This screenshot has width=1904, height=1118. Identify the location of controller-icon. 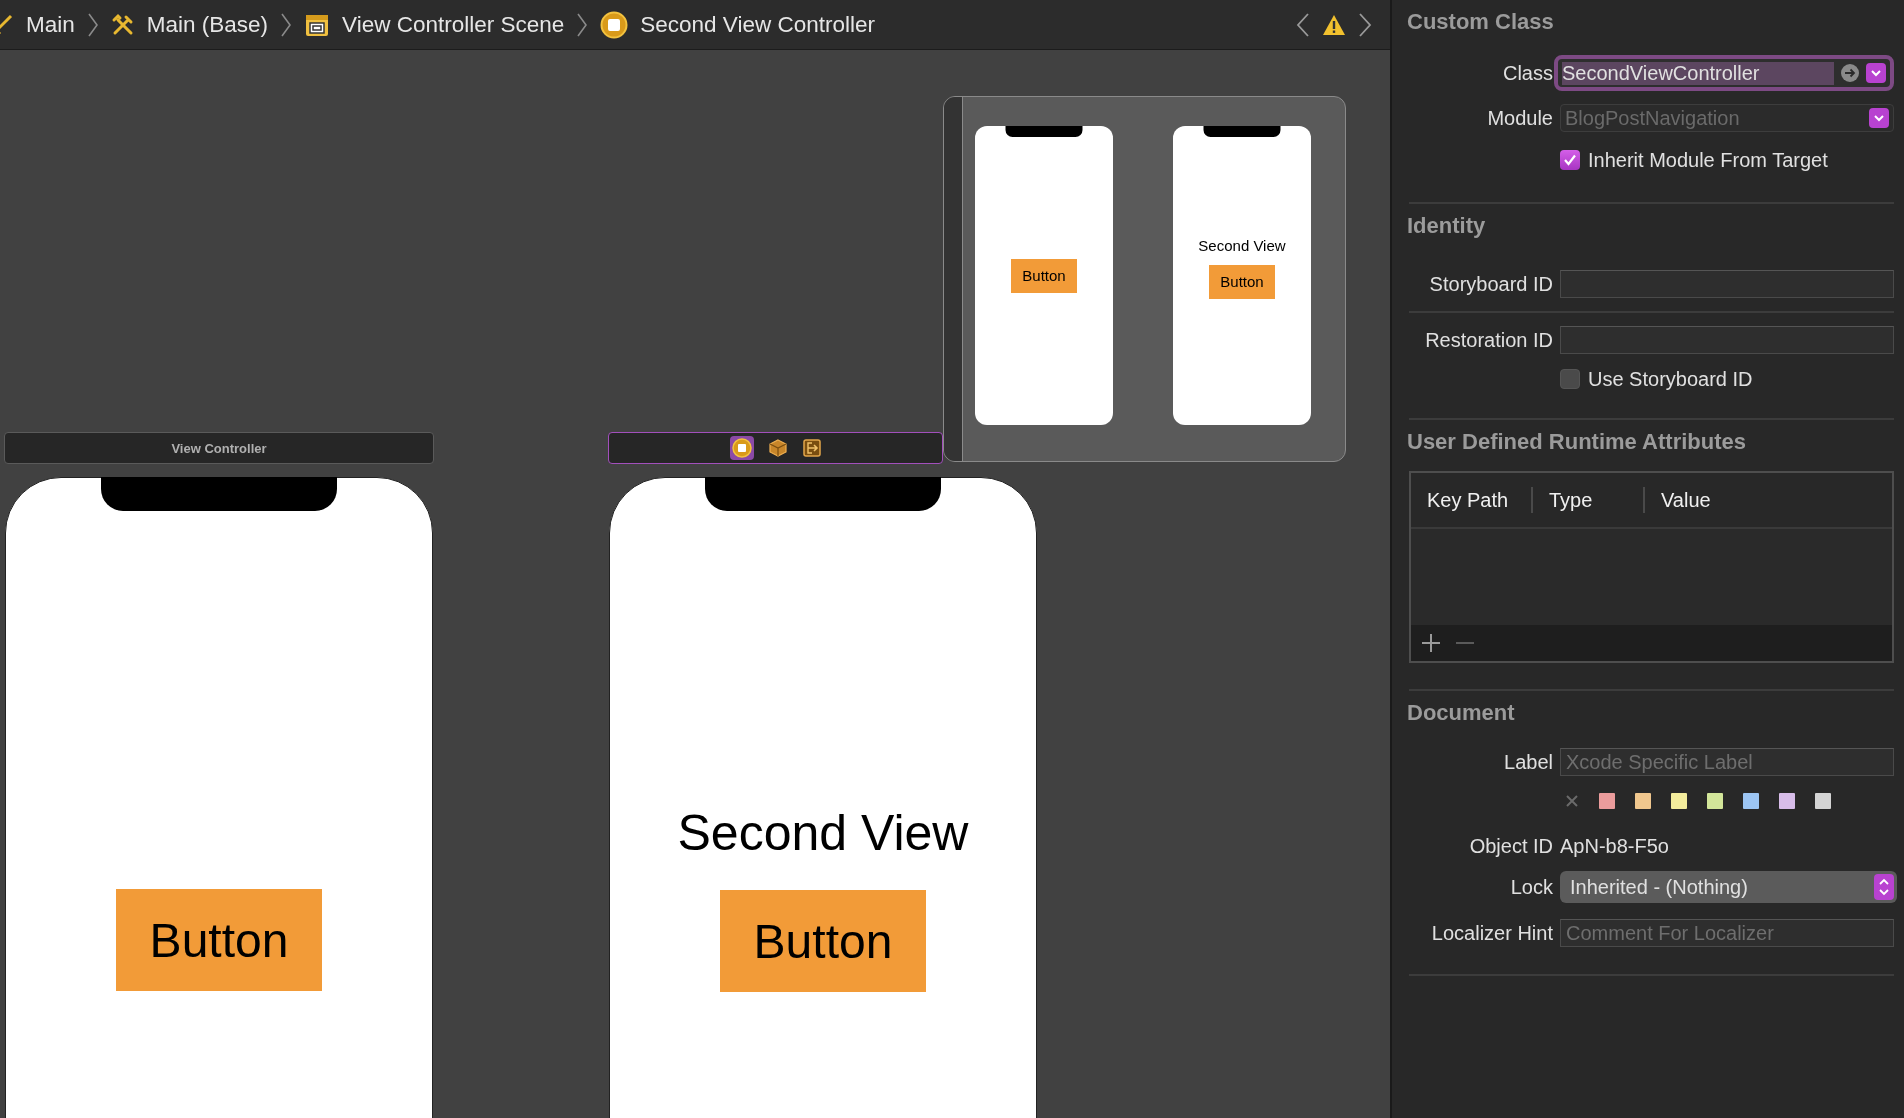
(614, 24).